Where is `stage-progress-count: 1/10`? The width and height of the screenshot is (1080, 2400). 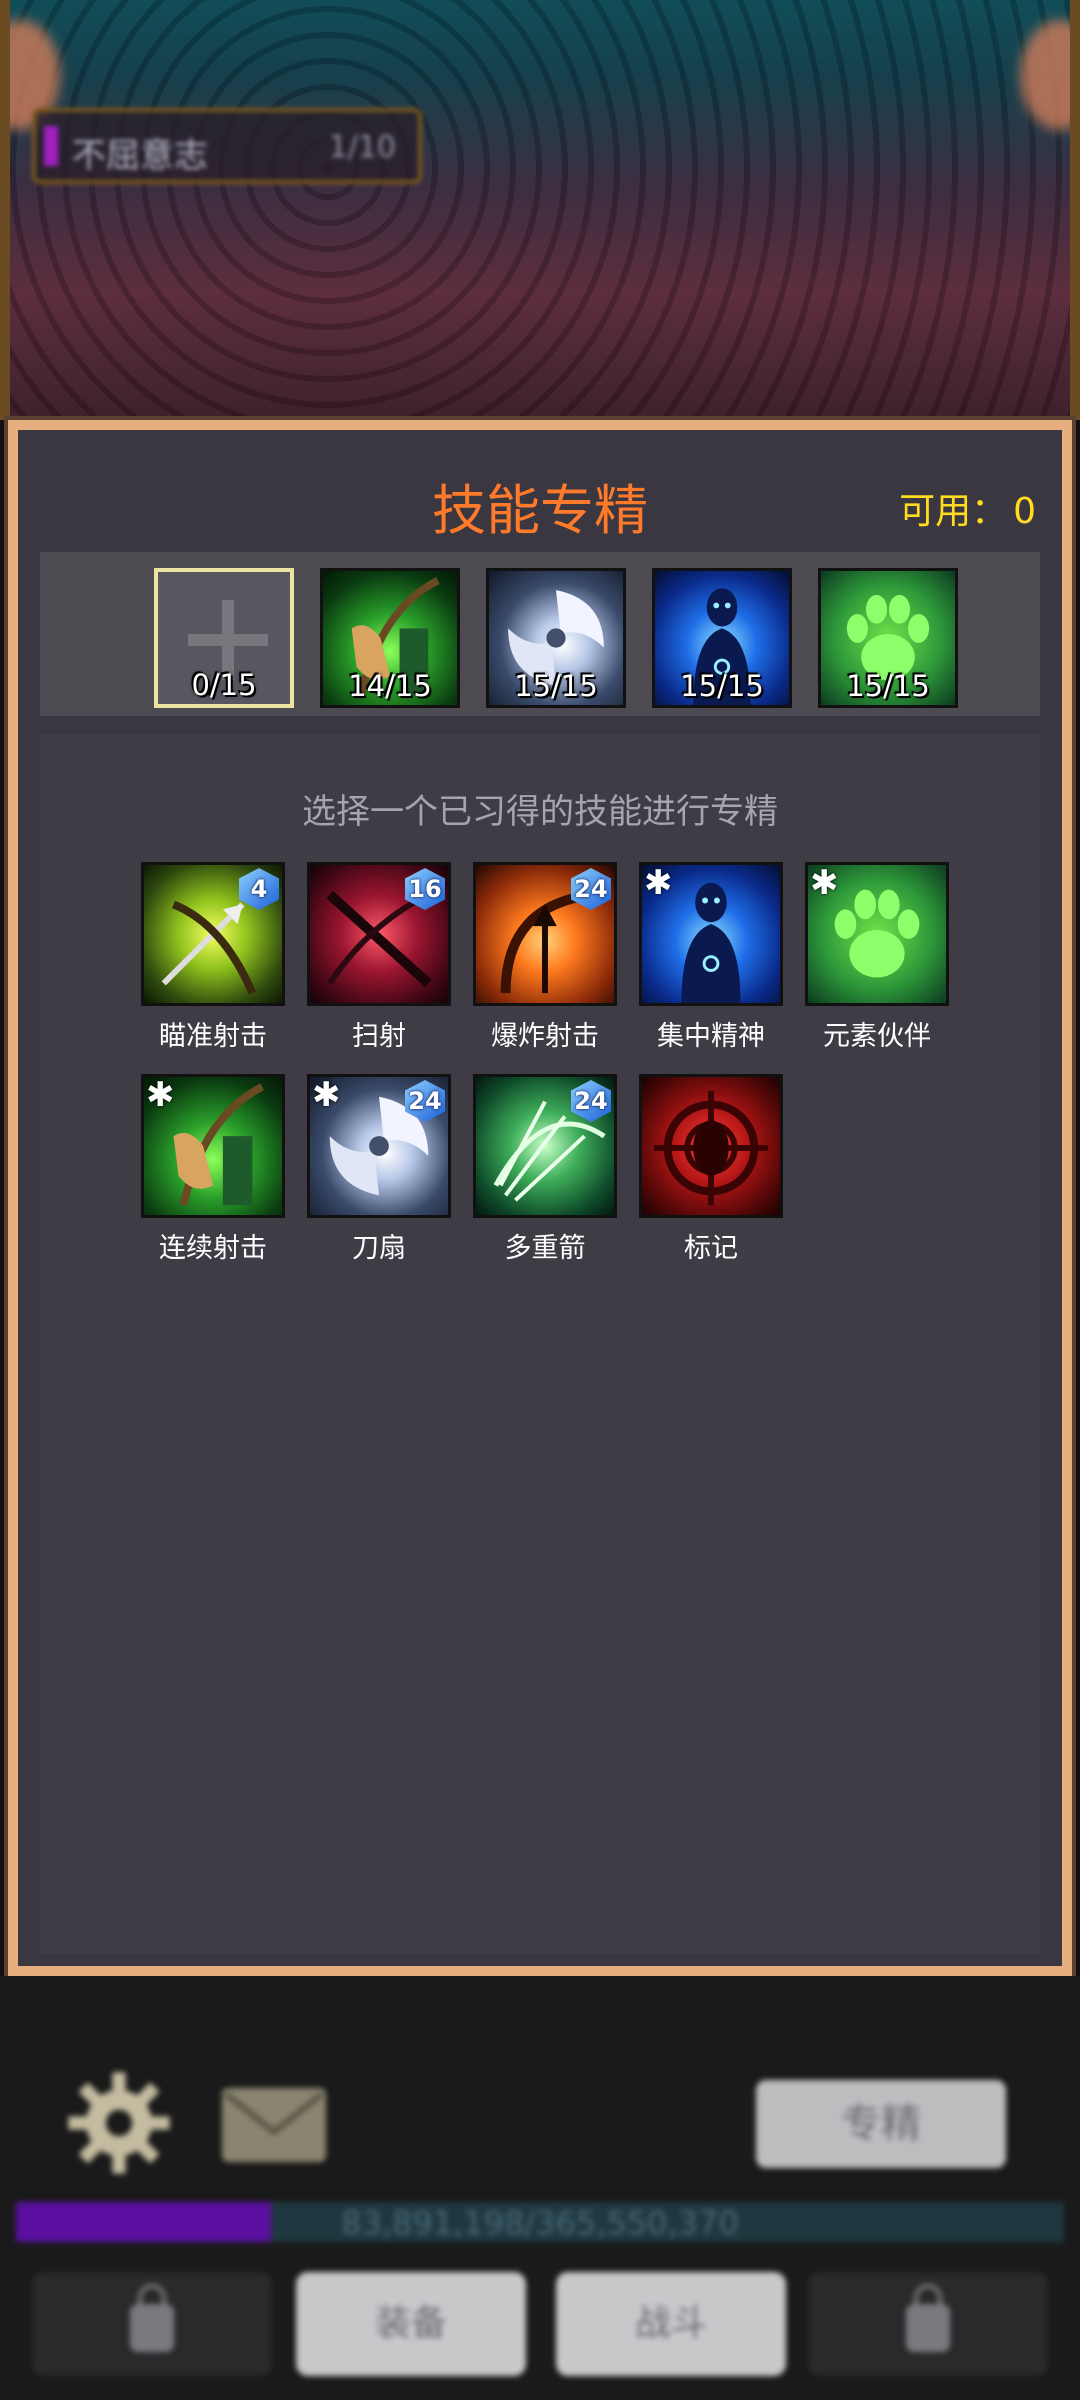 stage-progress-count: 1/10 is located at coordinates (362, 147).